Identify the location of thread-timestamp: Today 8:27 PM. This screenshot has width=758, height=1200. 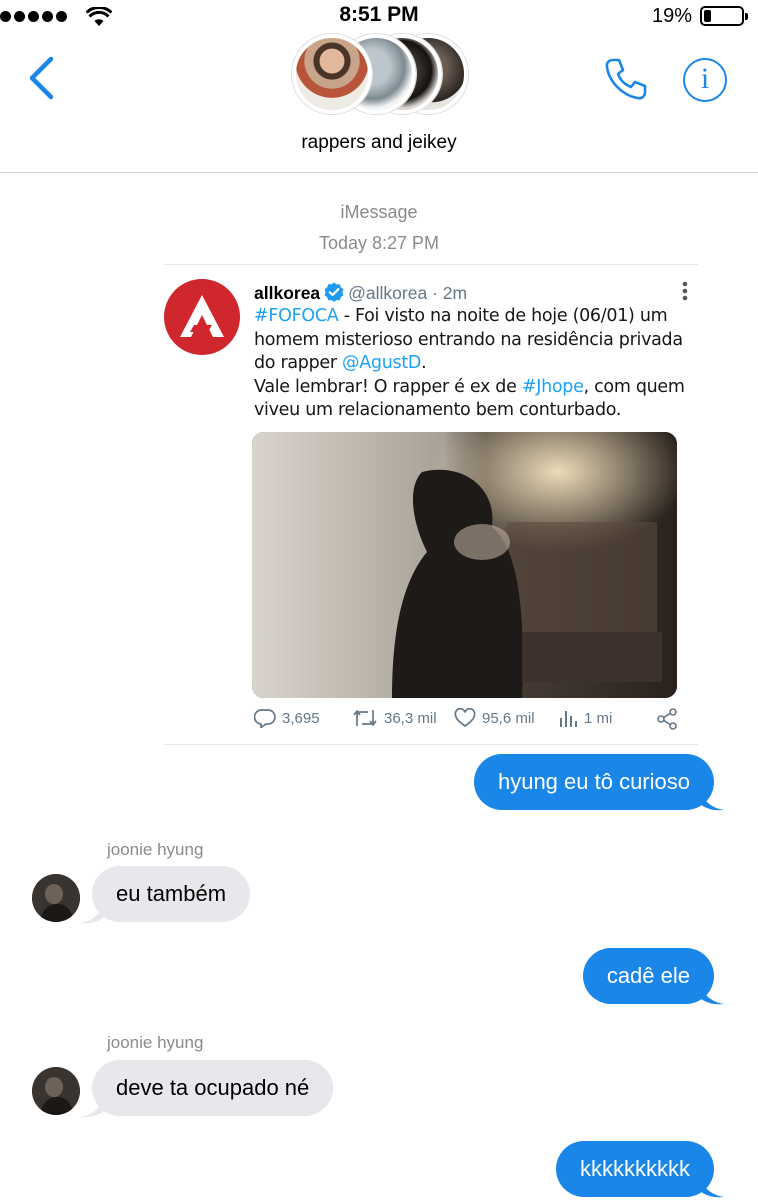
(379, 243).